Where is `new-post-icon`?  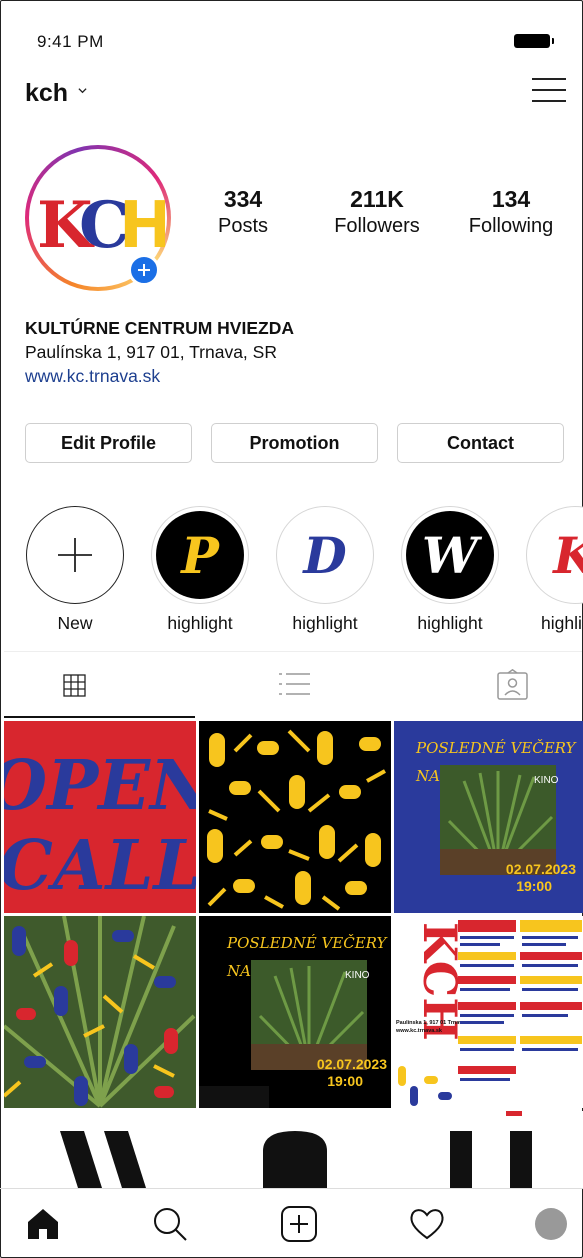
new-post-icon is located at coordinates (299, 1224).